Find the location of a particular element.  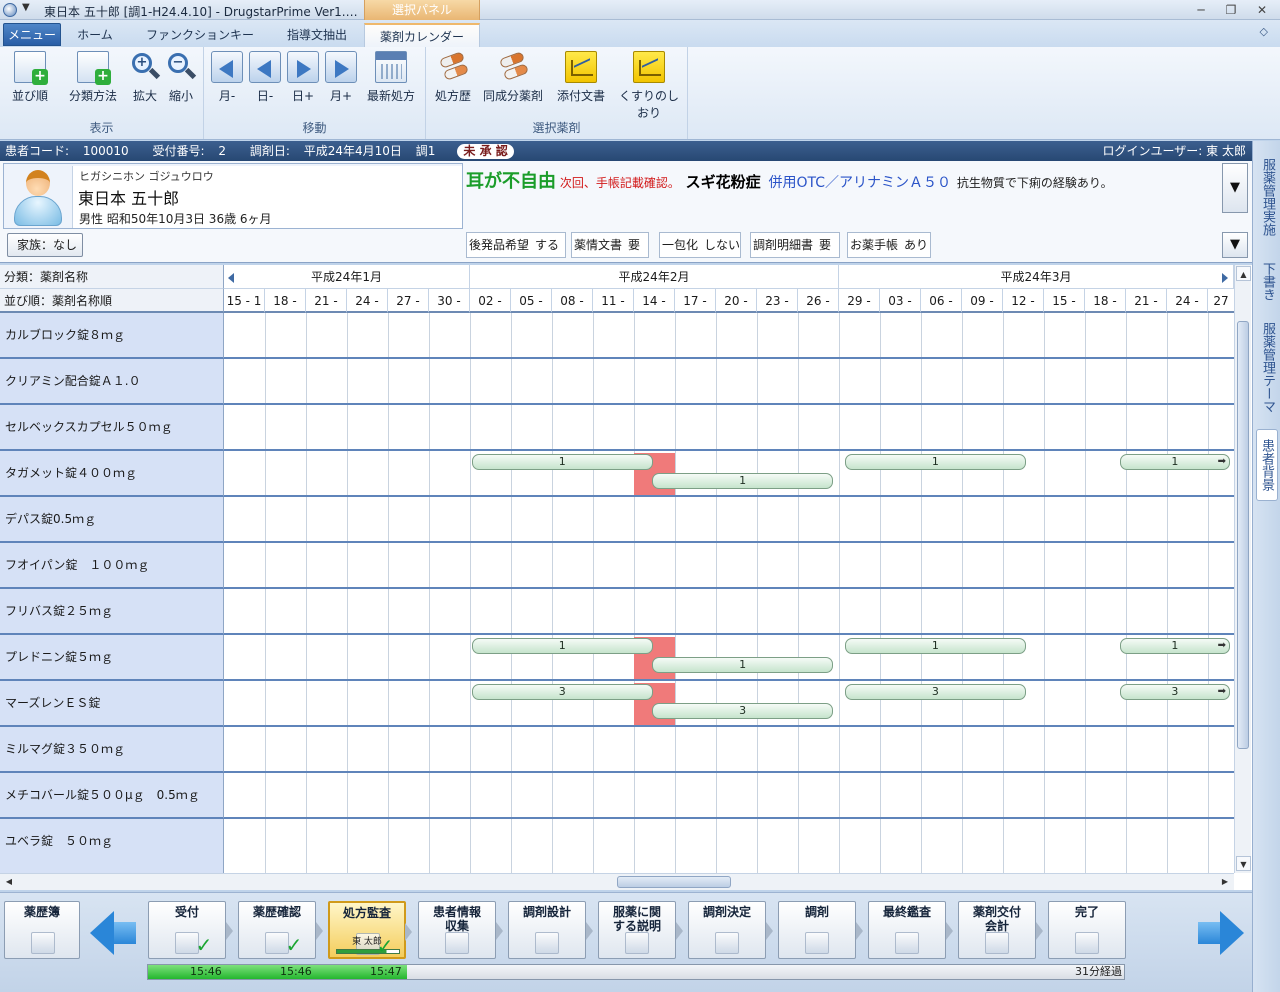

vertical-scroll-thumb is located at coordinates (1243, 535).